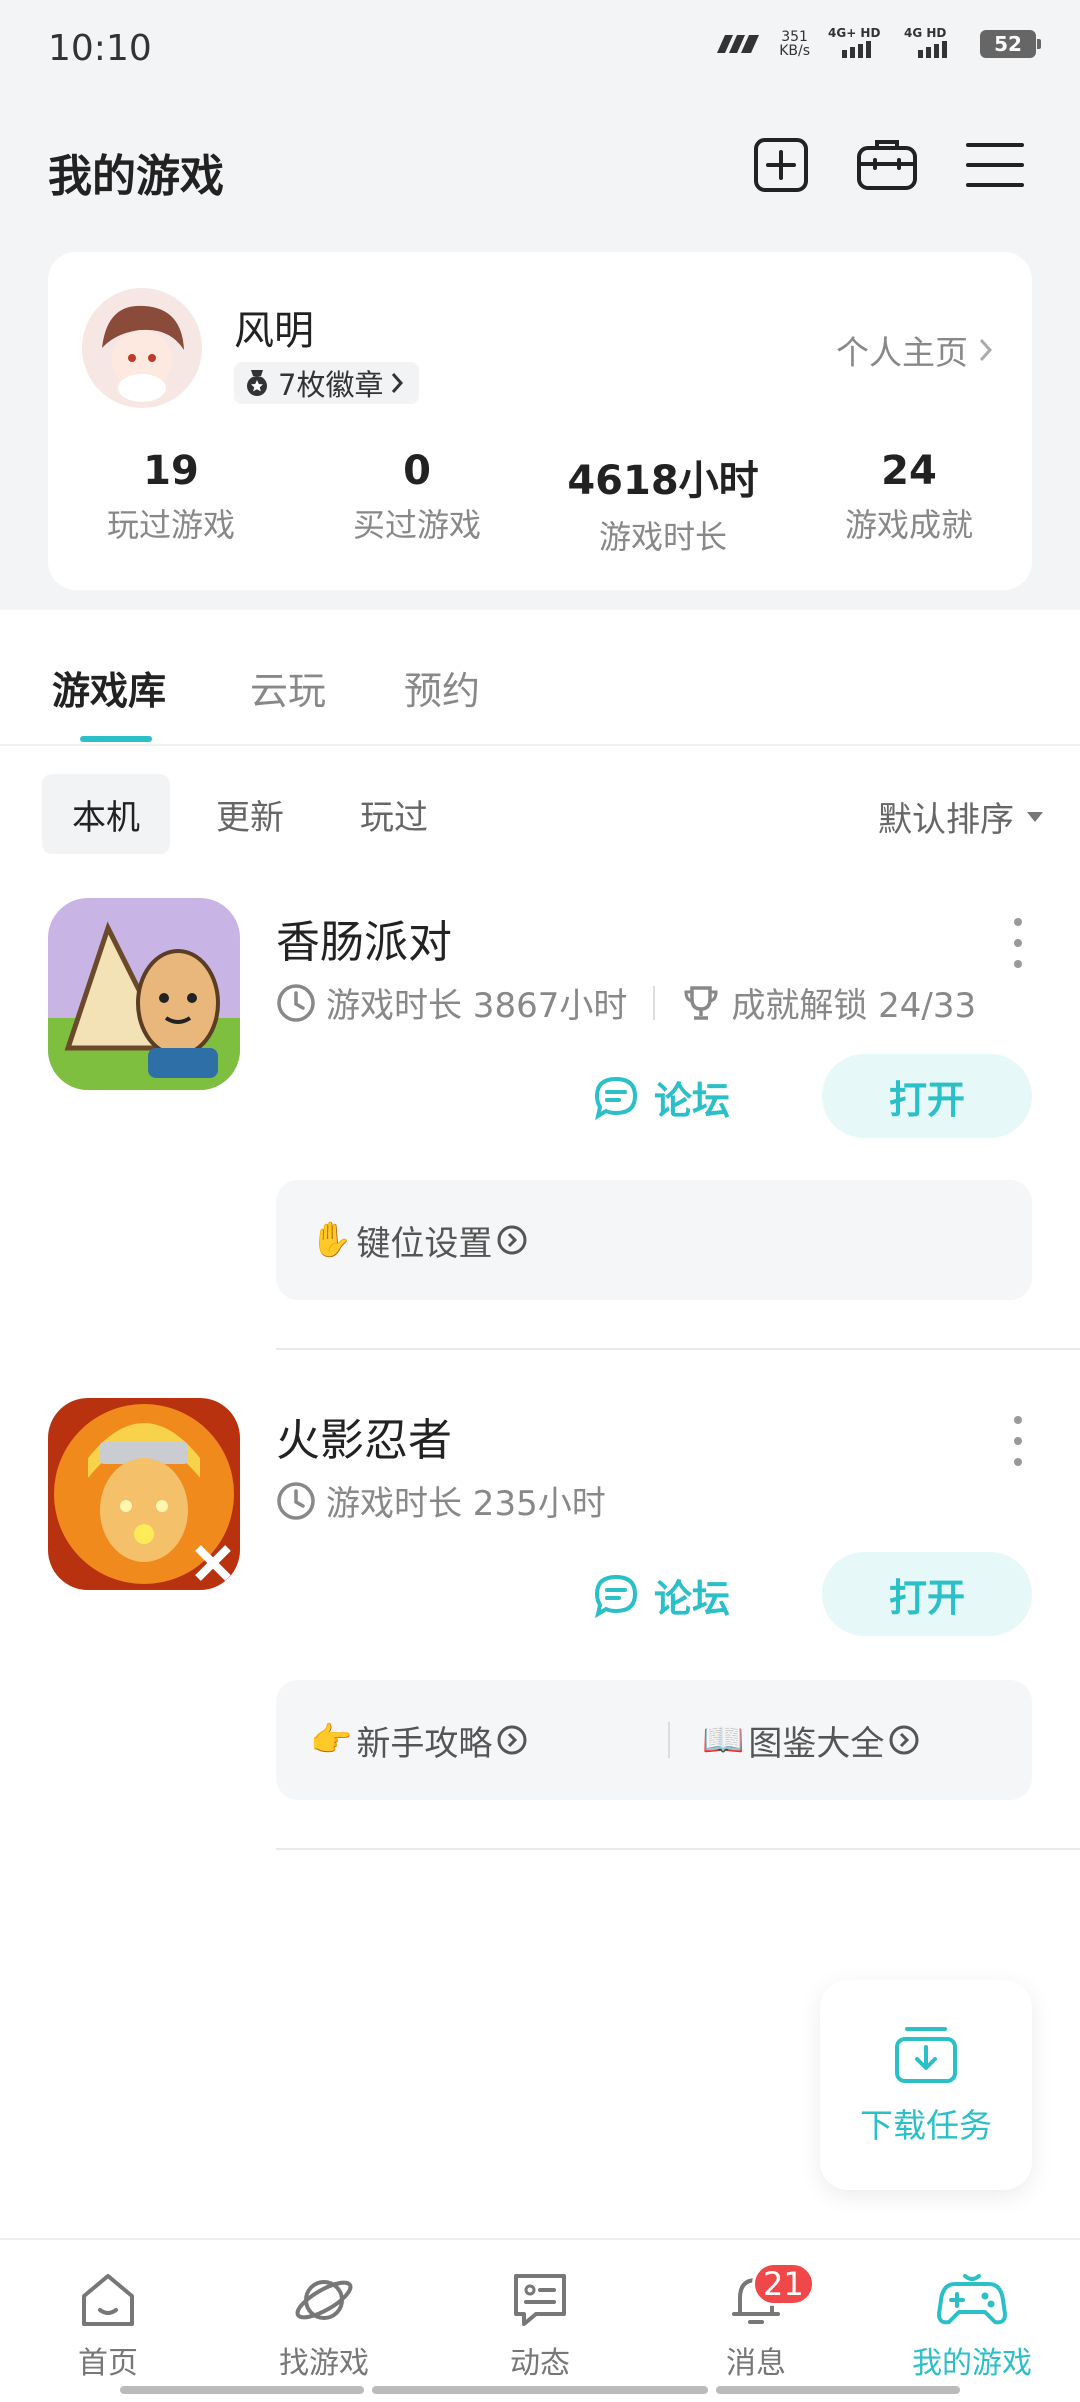 The width and height of the screenshot is (1080, 2402). I want to click on beginner-guide-link: 👉 新手攻略, so click(419, 1740).